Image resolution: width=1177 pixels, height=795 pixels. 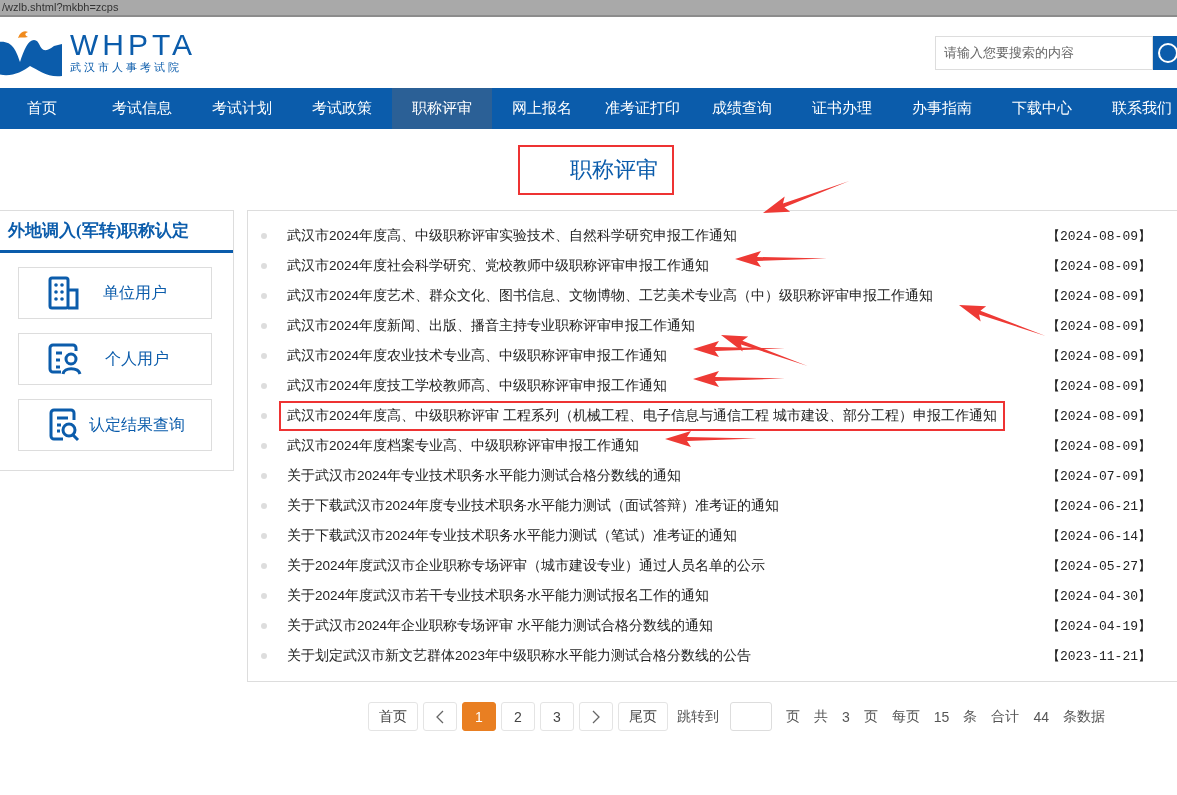 What do you see at coordinates (1042, 108) in the screenshot?
I see `nav-item: 下载中心` at bounding box center [1042, 108].